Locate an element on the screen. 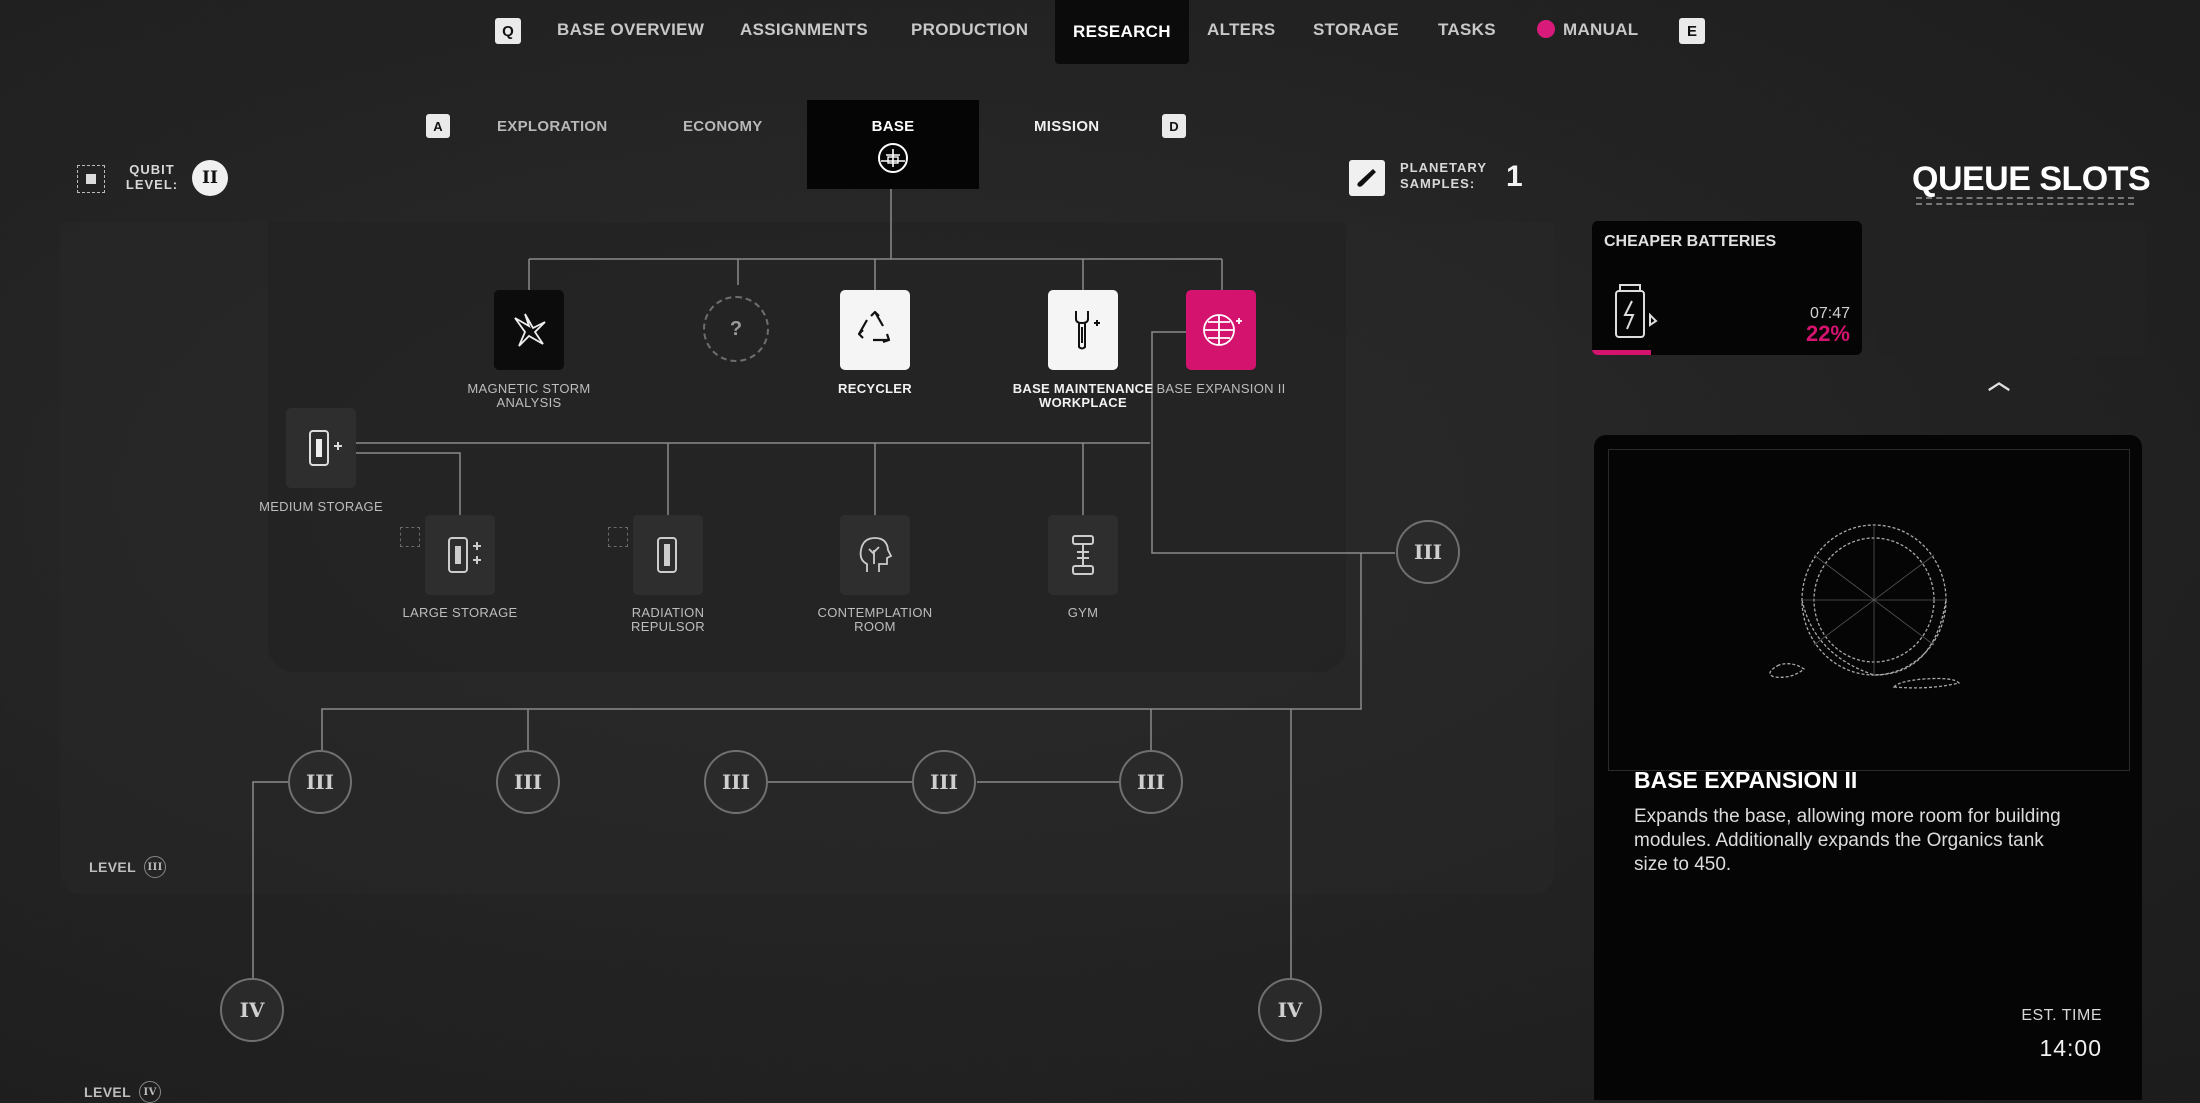 Image resolution: width=2200 pixels, height=1103 pixels. queue-slot-1-progress is located at coordinates (1622, 352).